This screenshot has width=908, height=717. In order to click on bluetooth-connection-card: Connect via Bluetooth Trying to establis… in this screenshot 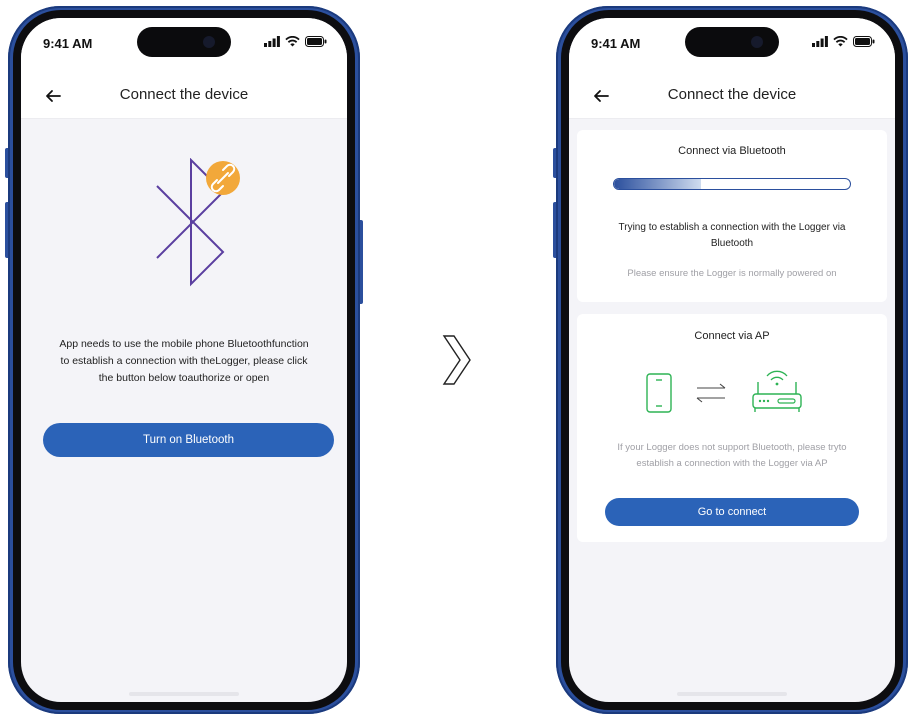, I will do `click(732, 216)`.